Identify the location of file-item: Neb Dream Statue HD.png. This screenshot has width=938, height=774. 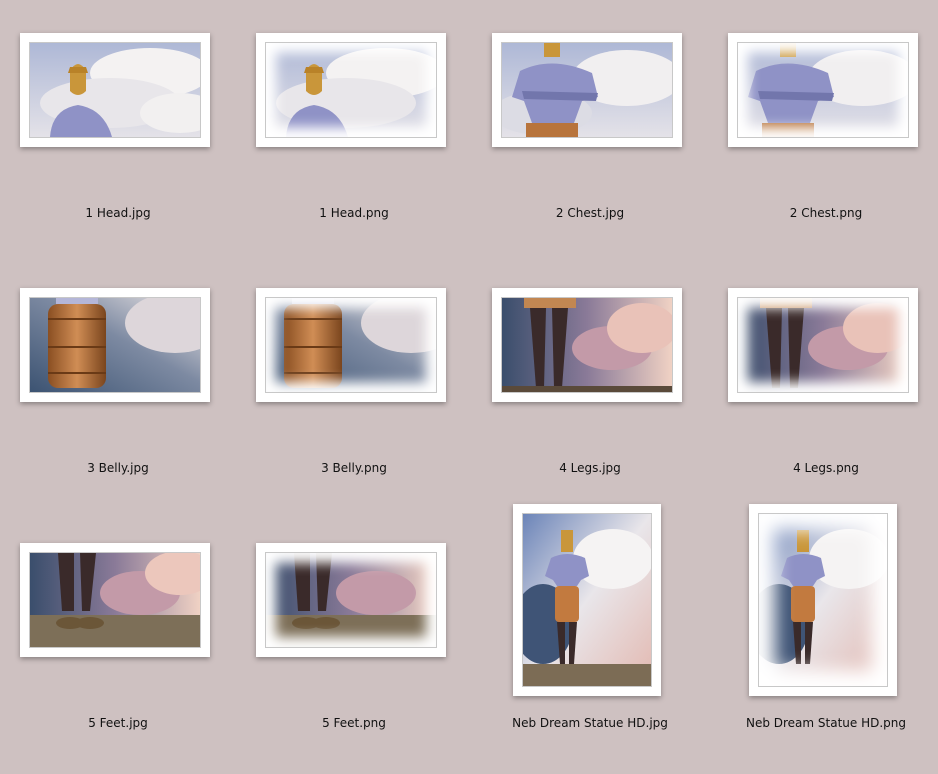
(823, 634).